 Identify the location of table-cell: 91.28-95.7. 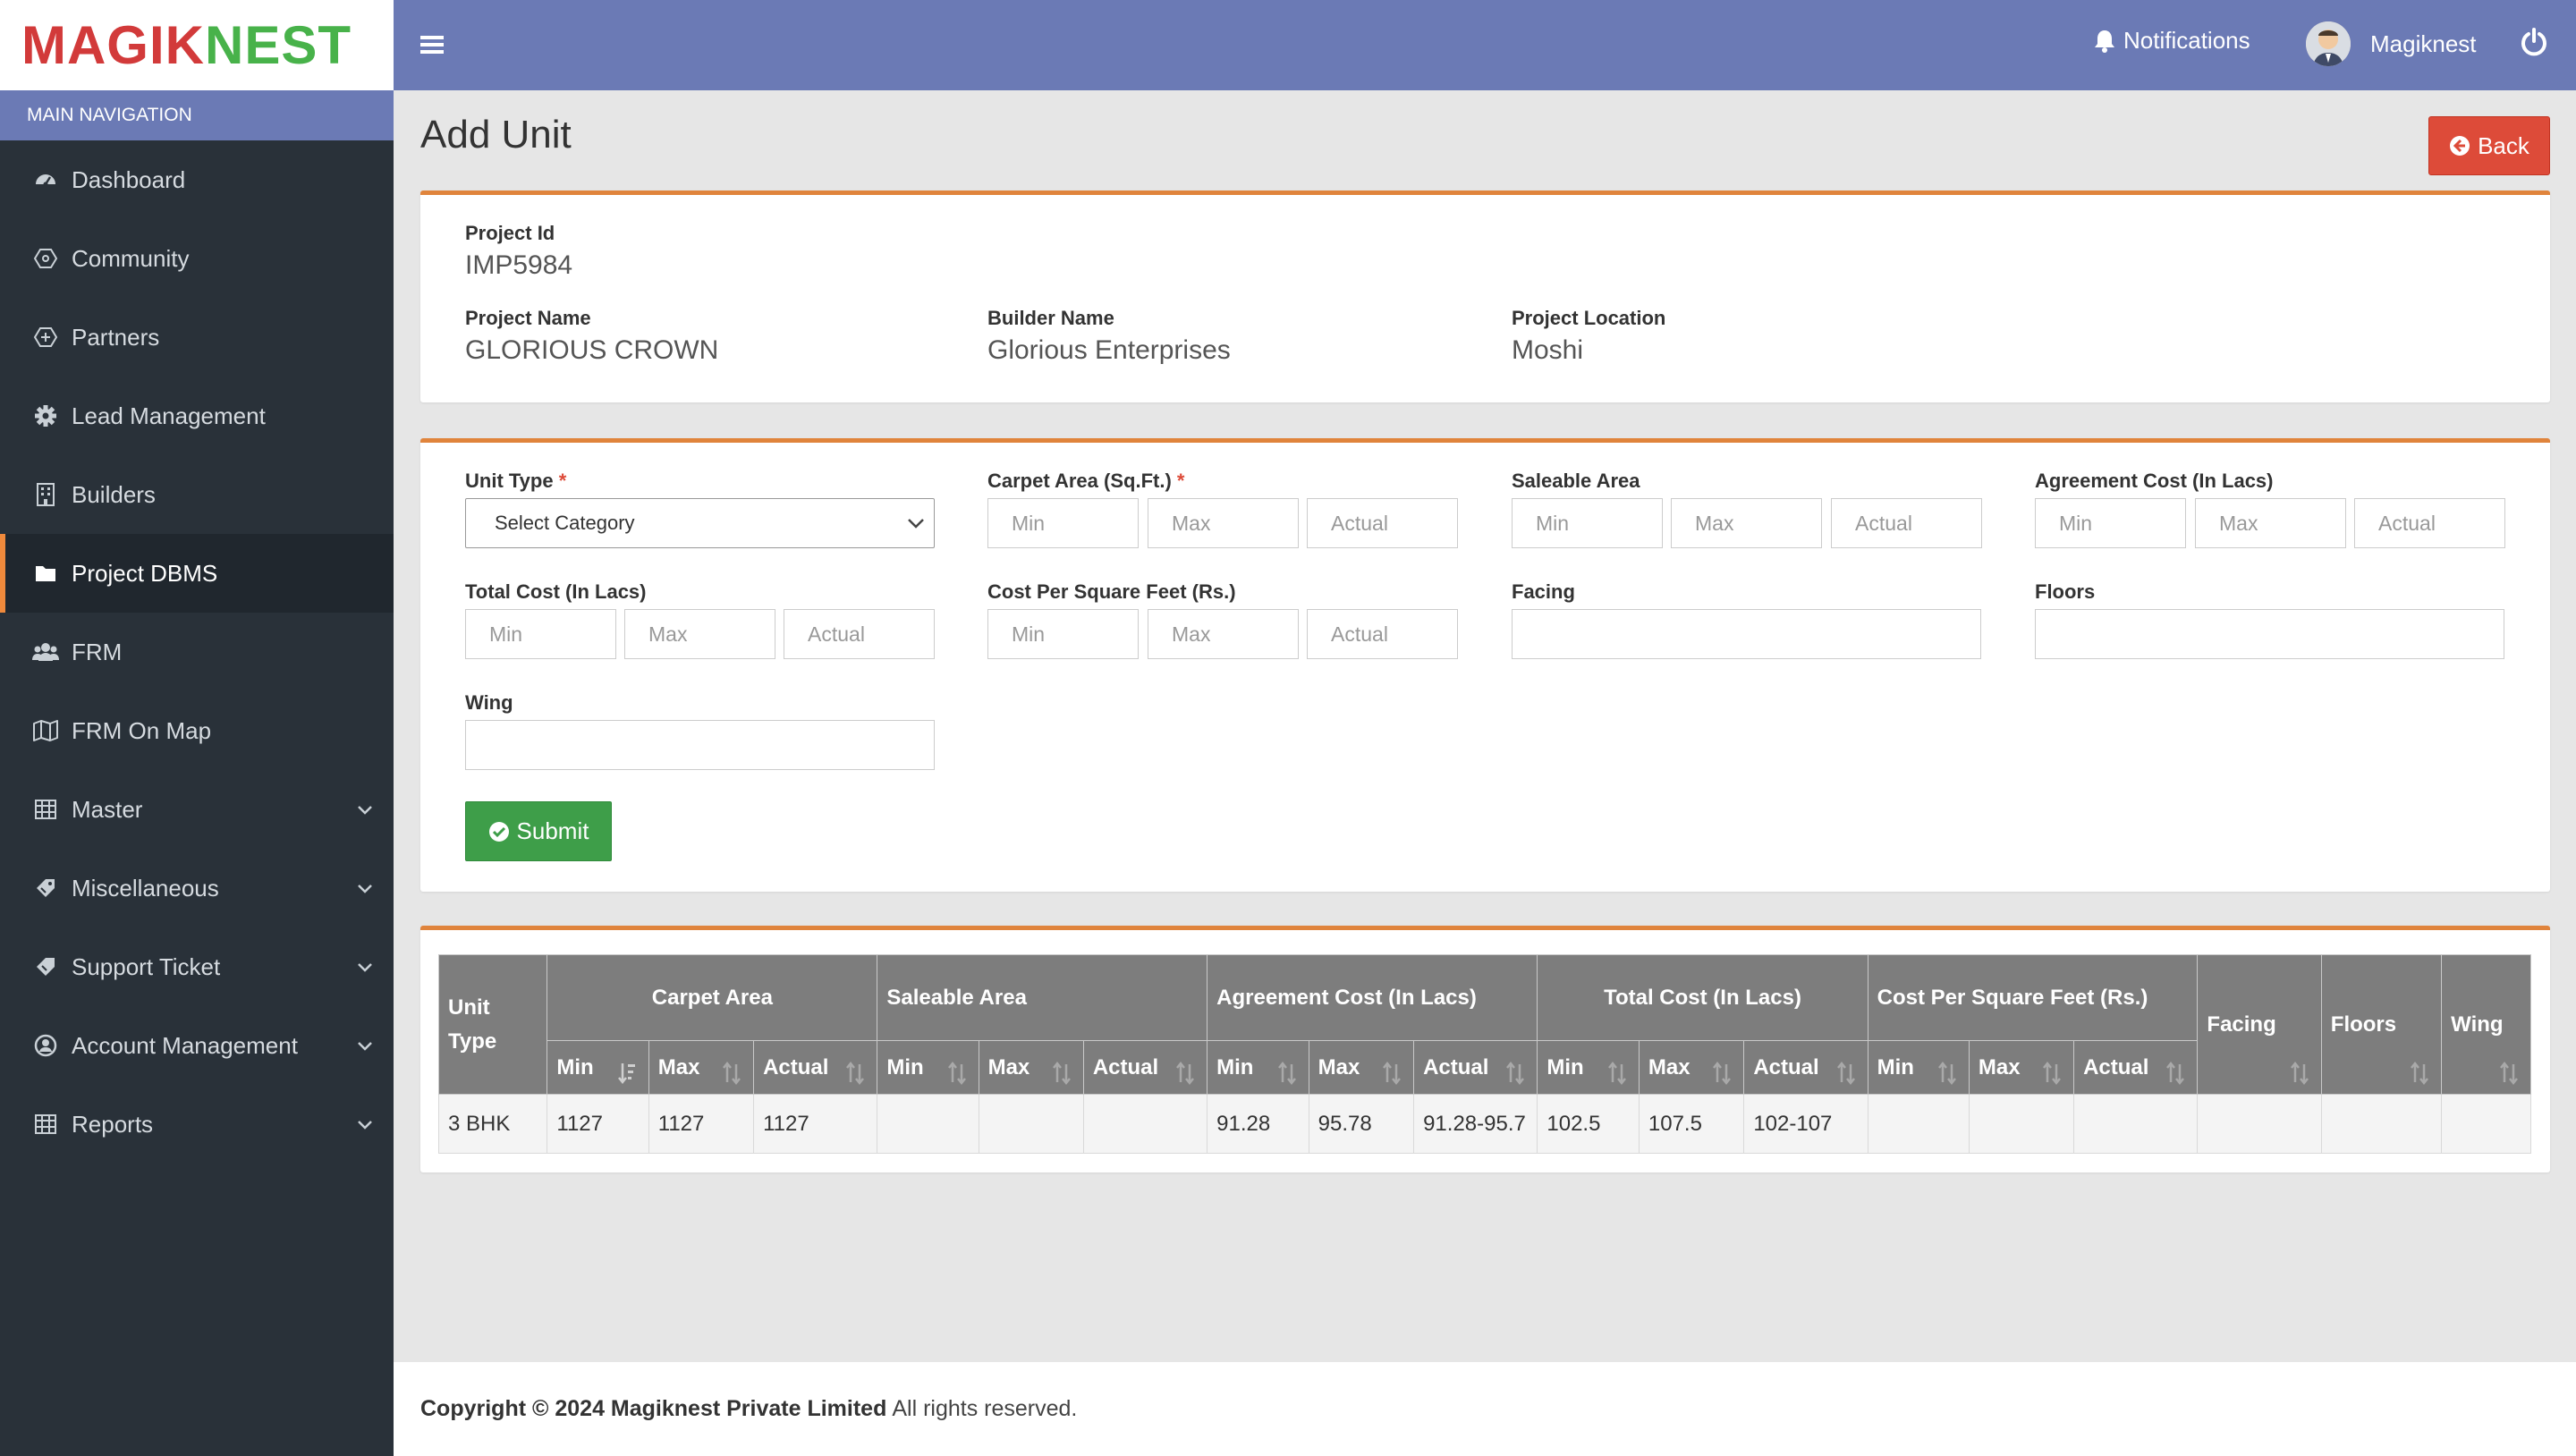
(1475, 1124).